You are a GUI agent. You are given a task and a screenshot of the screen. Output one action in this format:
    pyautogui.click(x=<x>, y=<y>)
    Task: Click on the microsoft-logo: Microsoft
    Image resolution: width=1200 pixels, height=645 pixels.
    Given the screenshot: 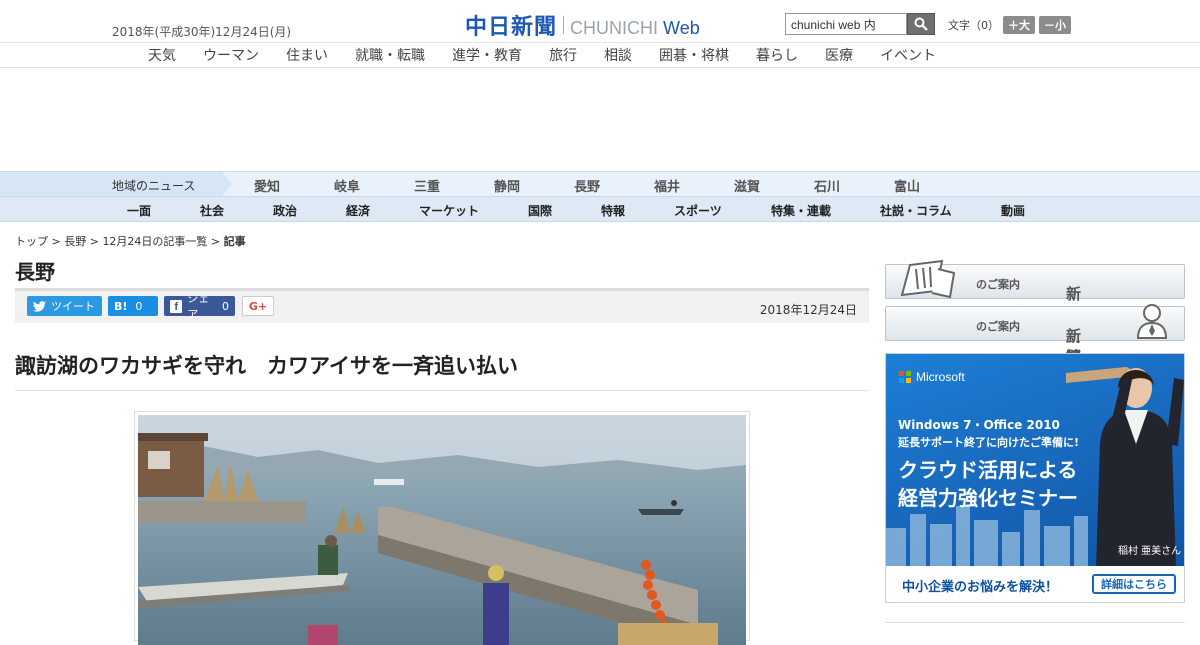 What is the action you would take?
    pyautogui.click(x=931, y=377)
    